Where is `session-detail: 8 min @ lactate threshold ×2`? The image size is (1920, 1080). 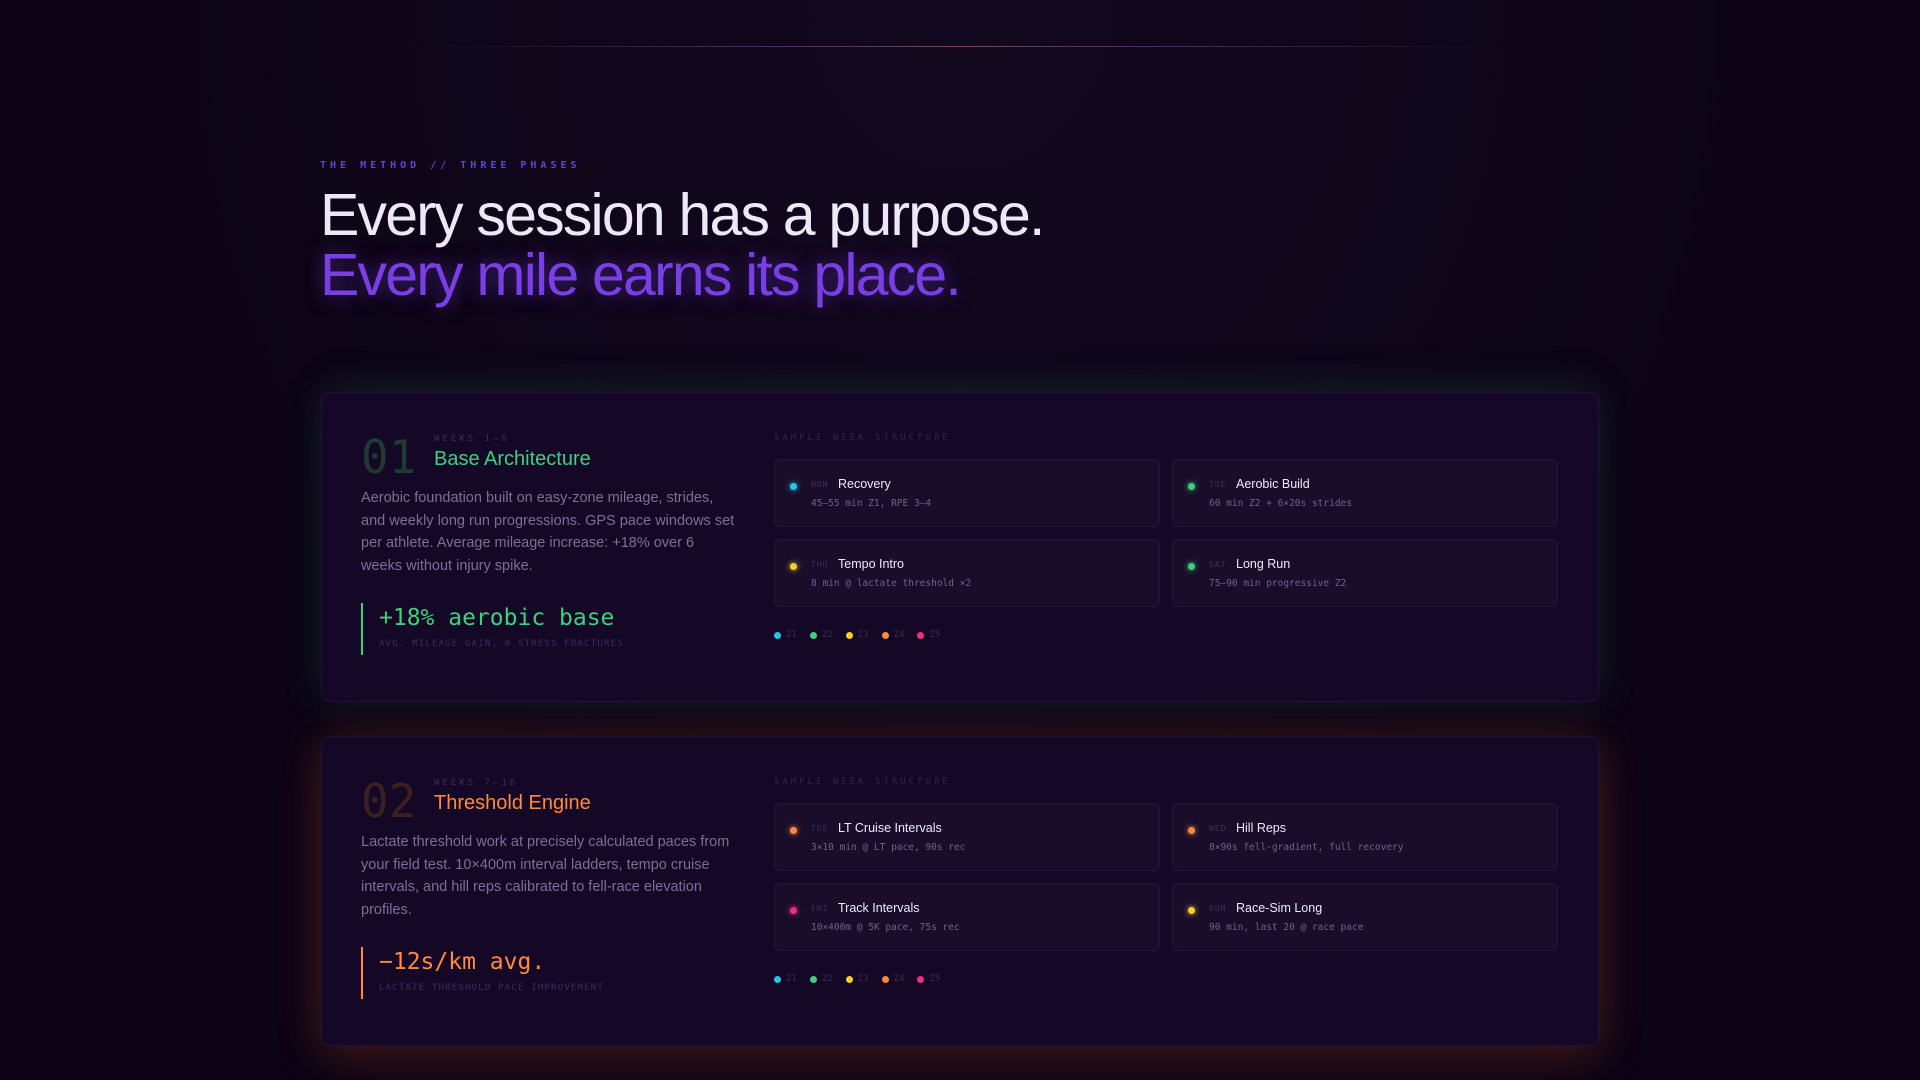
session-detail: 8 min @ lactate threshold ×2 is located at coordinates (891, 583).